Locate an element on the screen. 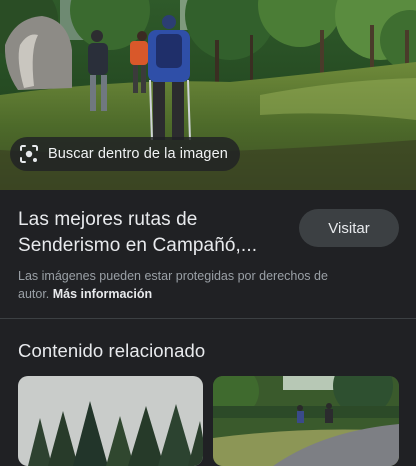  lens-scan-icon is located at coordinates (29, 154).